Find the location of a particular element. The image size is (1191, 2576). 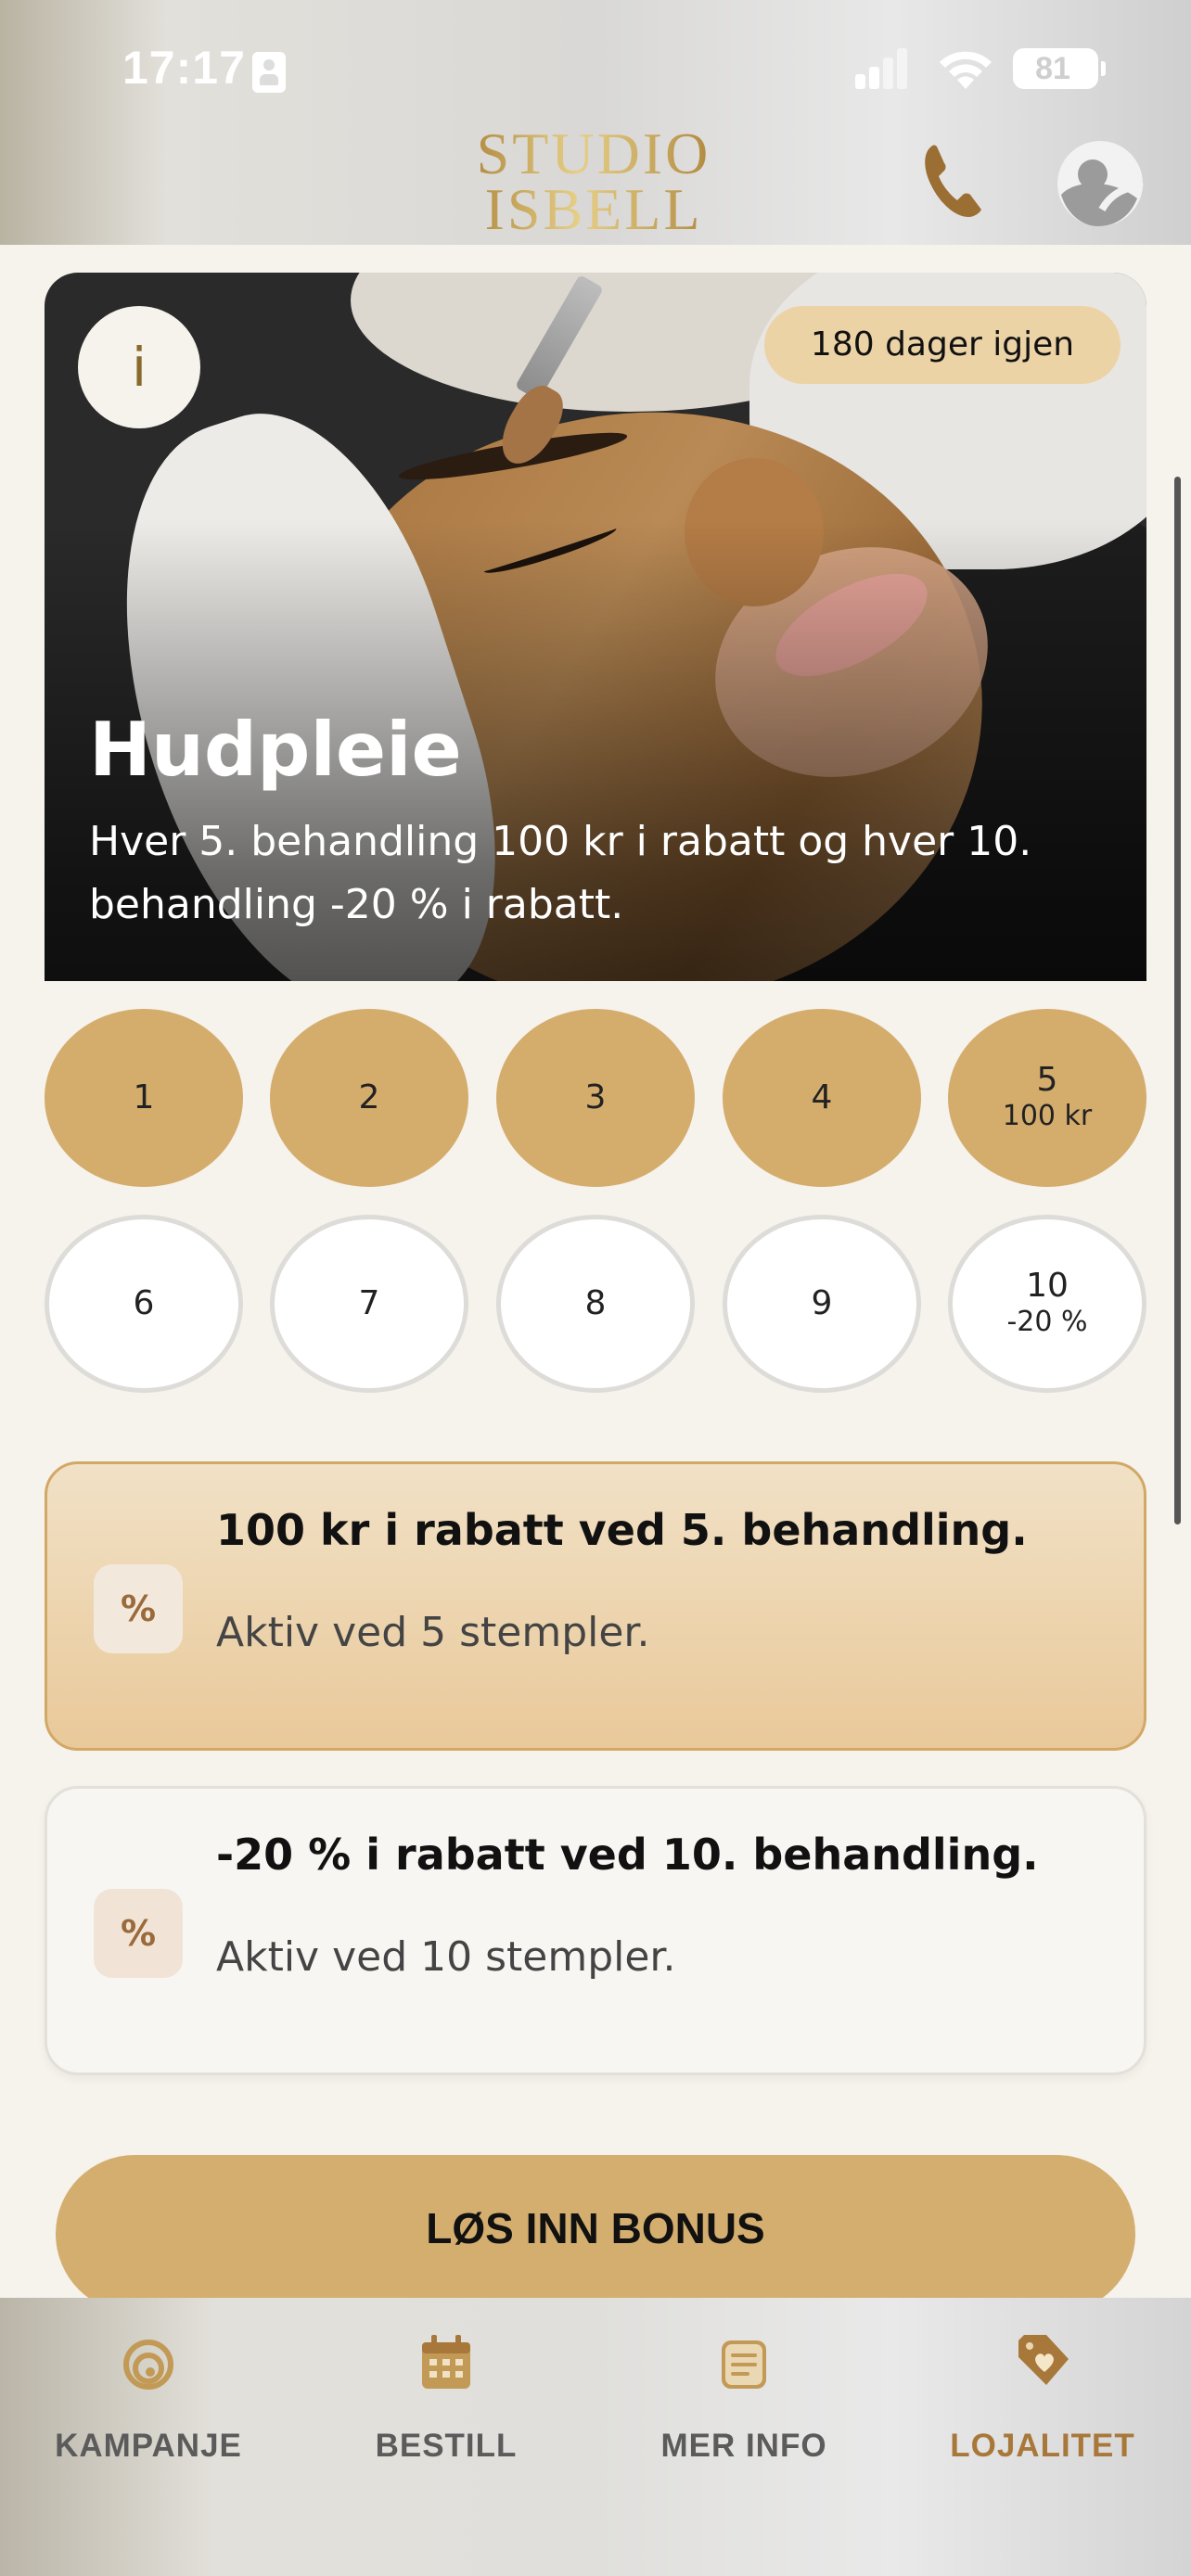

stamp-number: 4 is located at coordinates (822, 1097).